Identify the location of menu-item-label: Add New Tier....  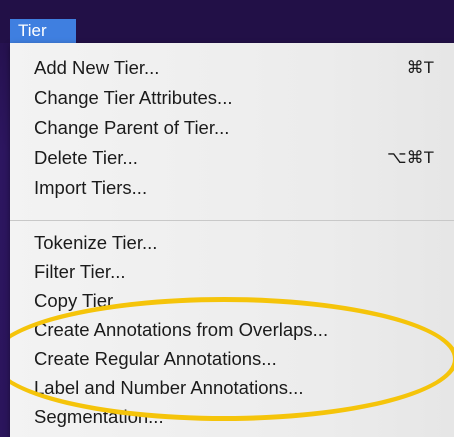
(97, 67).